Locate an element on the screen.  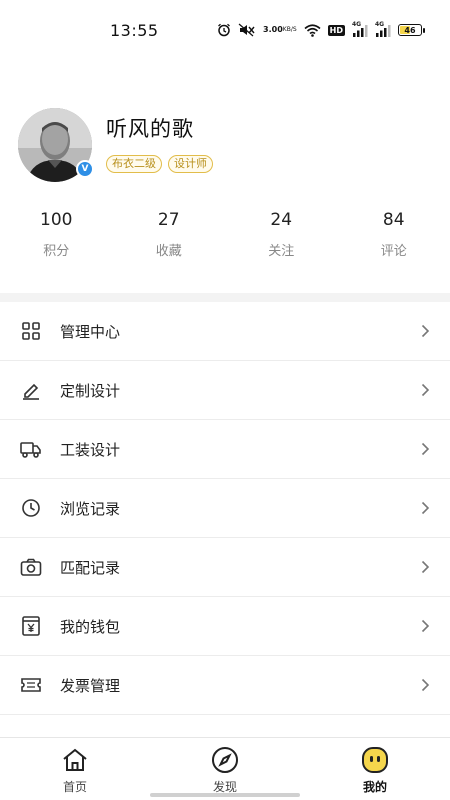
profile-info: 听风的歌 布衣二级 设计师 is located at coordinates (159, 143).